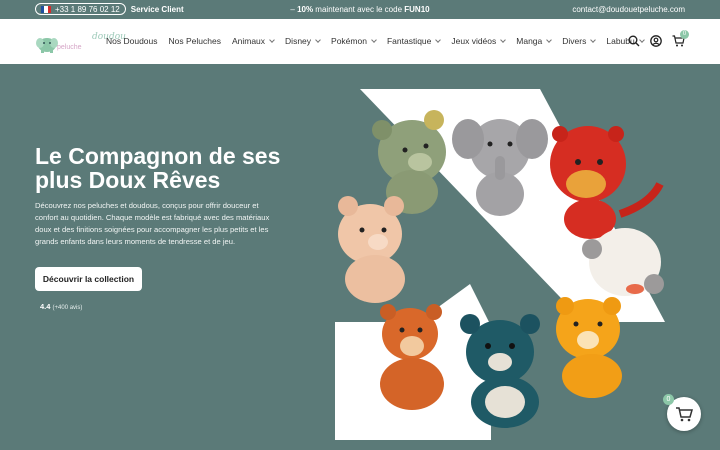  Describe the element at coordinates (409, 162) in the screenshot. I see `green-bear-plush` at that location.